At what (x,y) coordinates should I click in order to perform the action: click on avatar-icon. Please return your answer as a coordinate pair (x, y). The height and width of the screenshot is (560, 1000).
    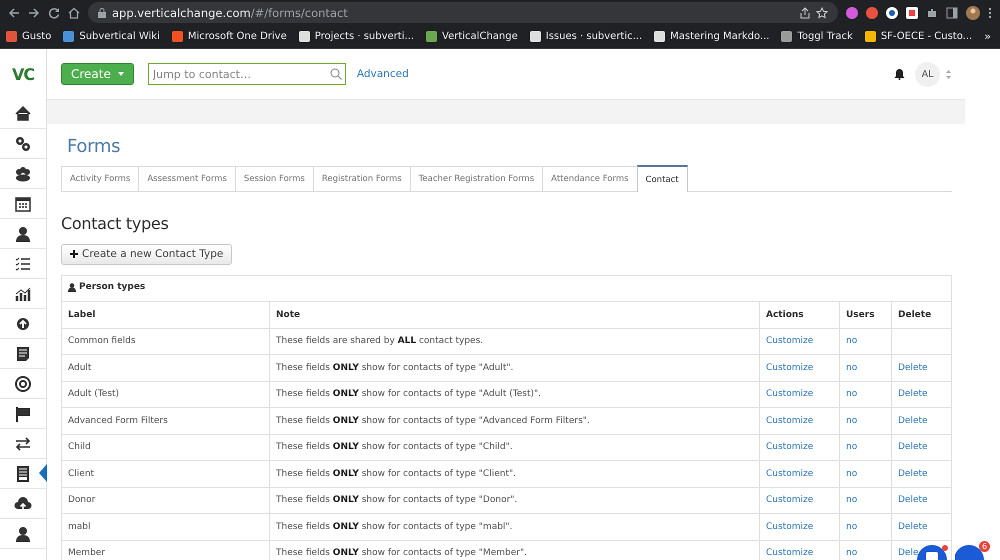
    Looking at the image, I should click on (973, 13).